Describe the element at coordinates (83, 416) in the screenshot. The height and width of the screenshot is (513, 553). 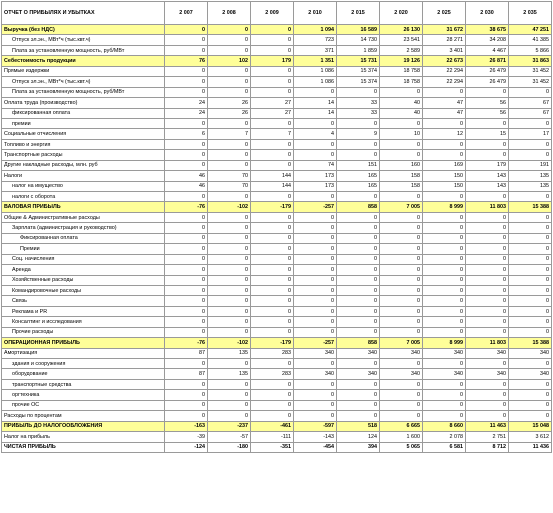
I see `row-label-cell: Расходы по процентам` at that location.